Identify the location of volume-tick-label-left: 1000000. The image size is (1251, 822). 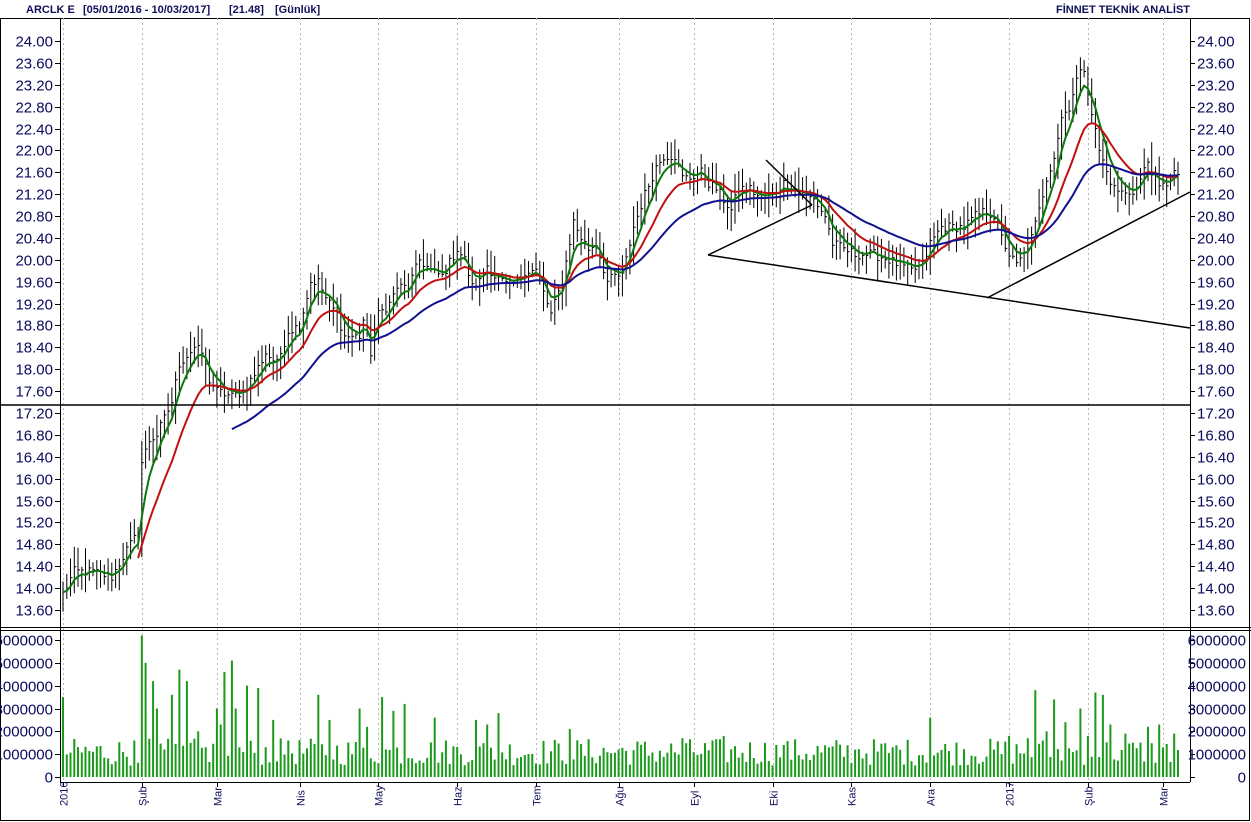
(26, 755).